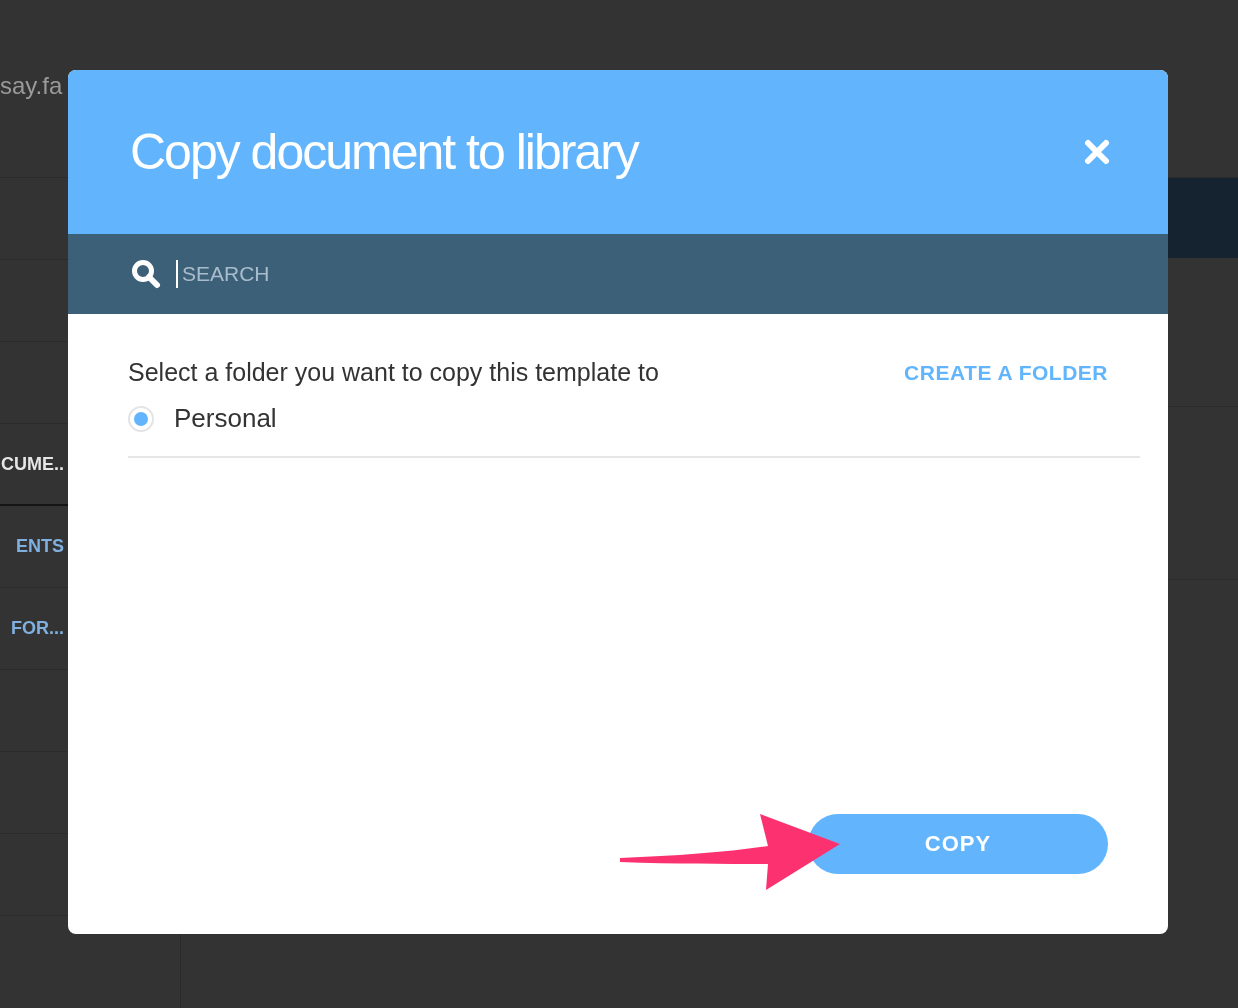 The width and height of the screenshot is (1238, 1008). I want to click on folder-label: Personal, so click(225, 418).